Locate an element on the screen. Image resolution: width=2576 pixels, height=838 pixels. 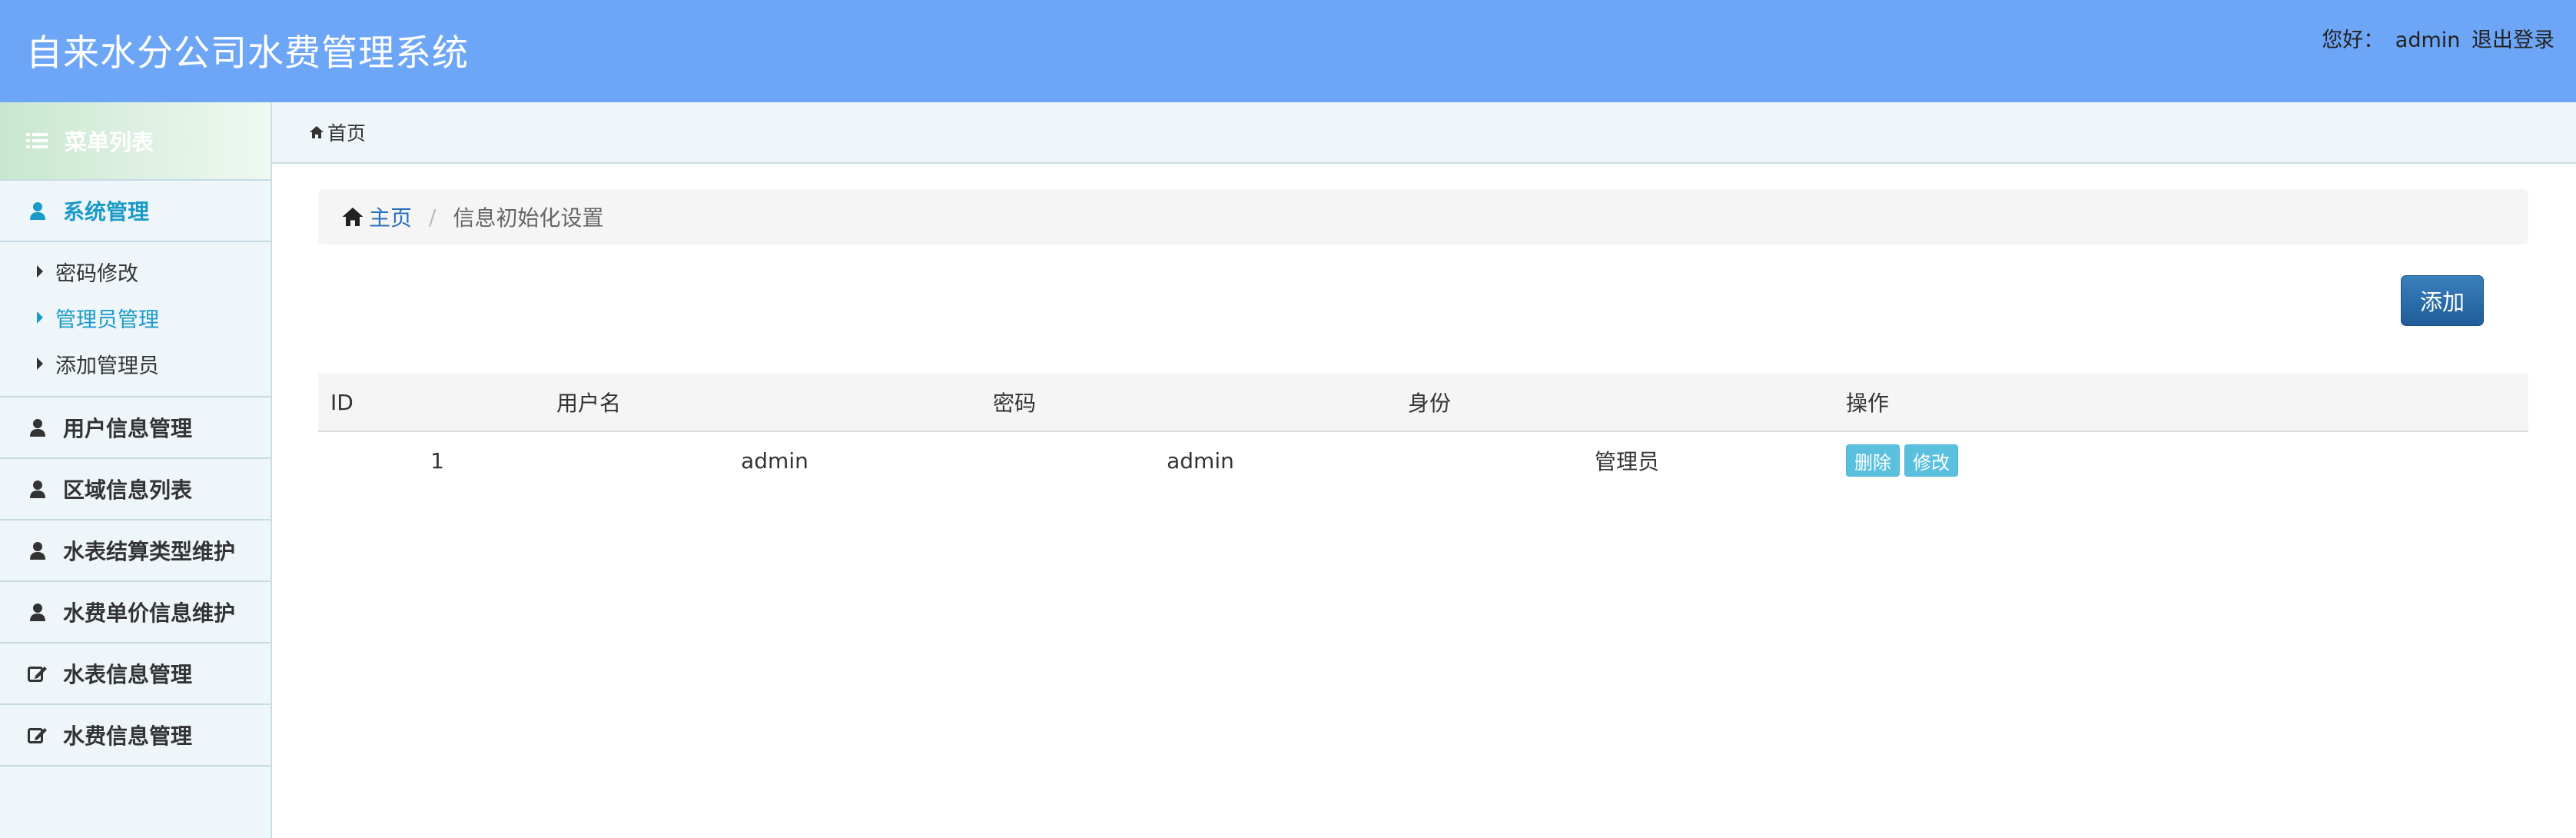
sidebar-group-label: 水表结算类型维护 is located at coordinates (149, 551).